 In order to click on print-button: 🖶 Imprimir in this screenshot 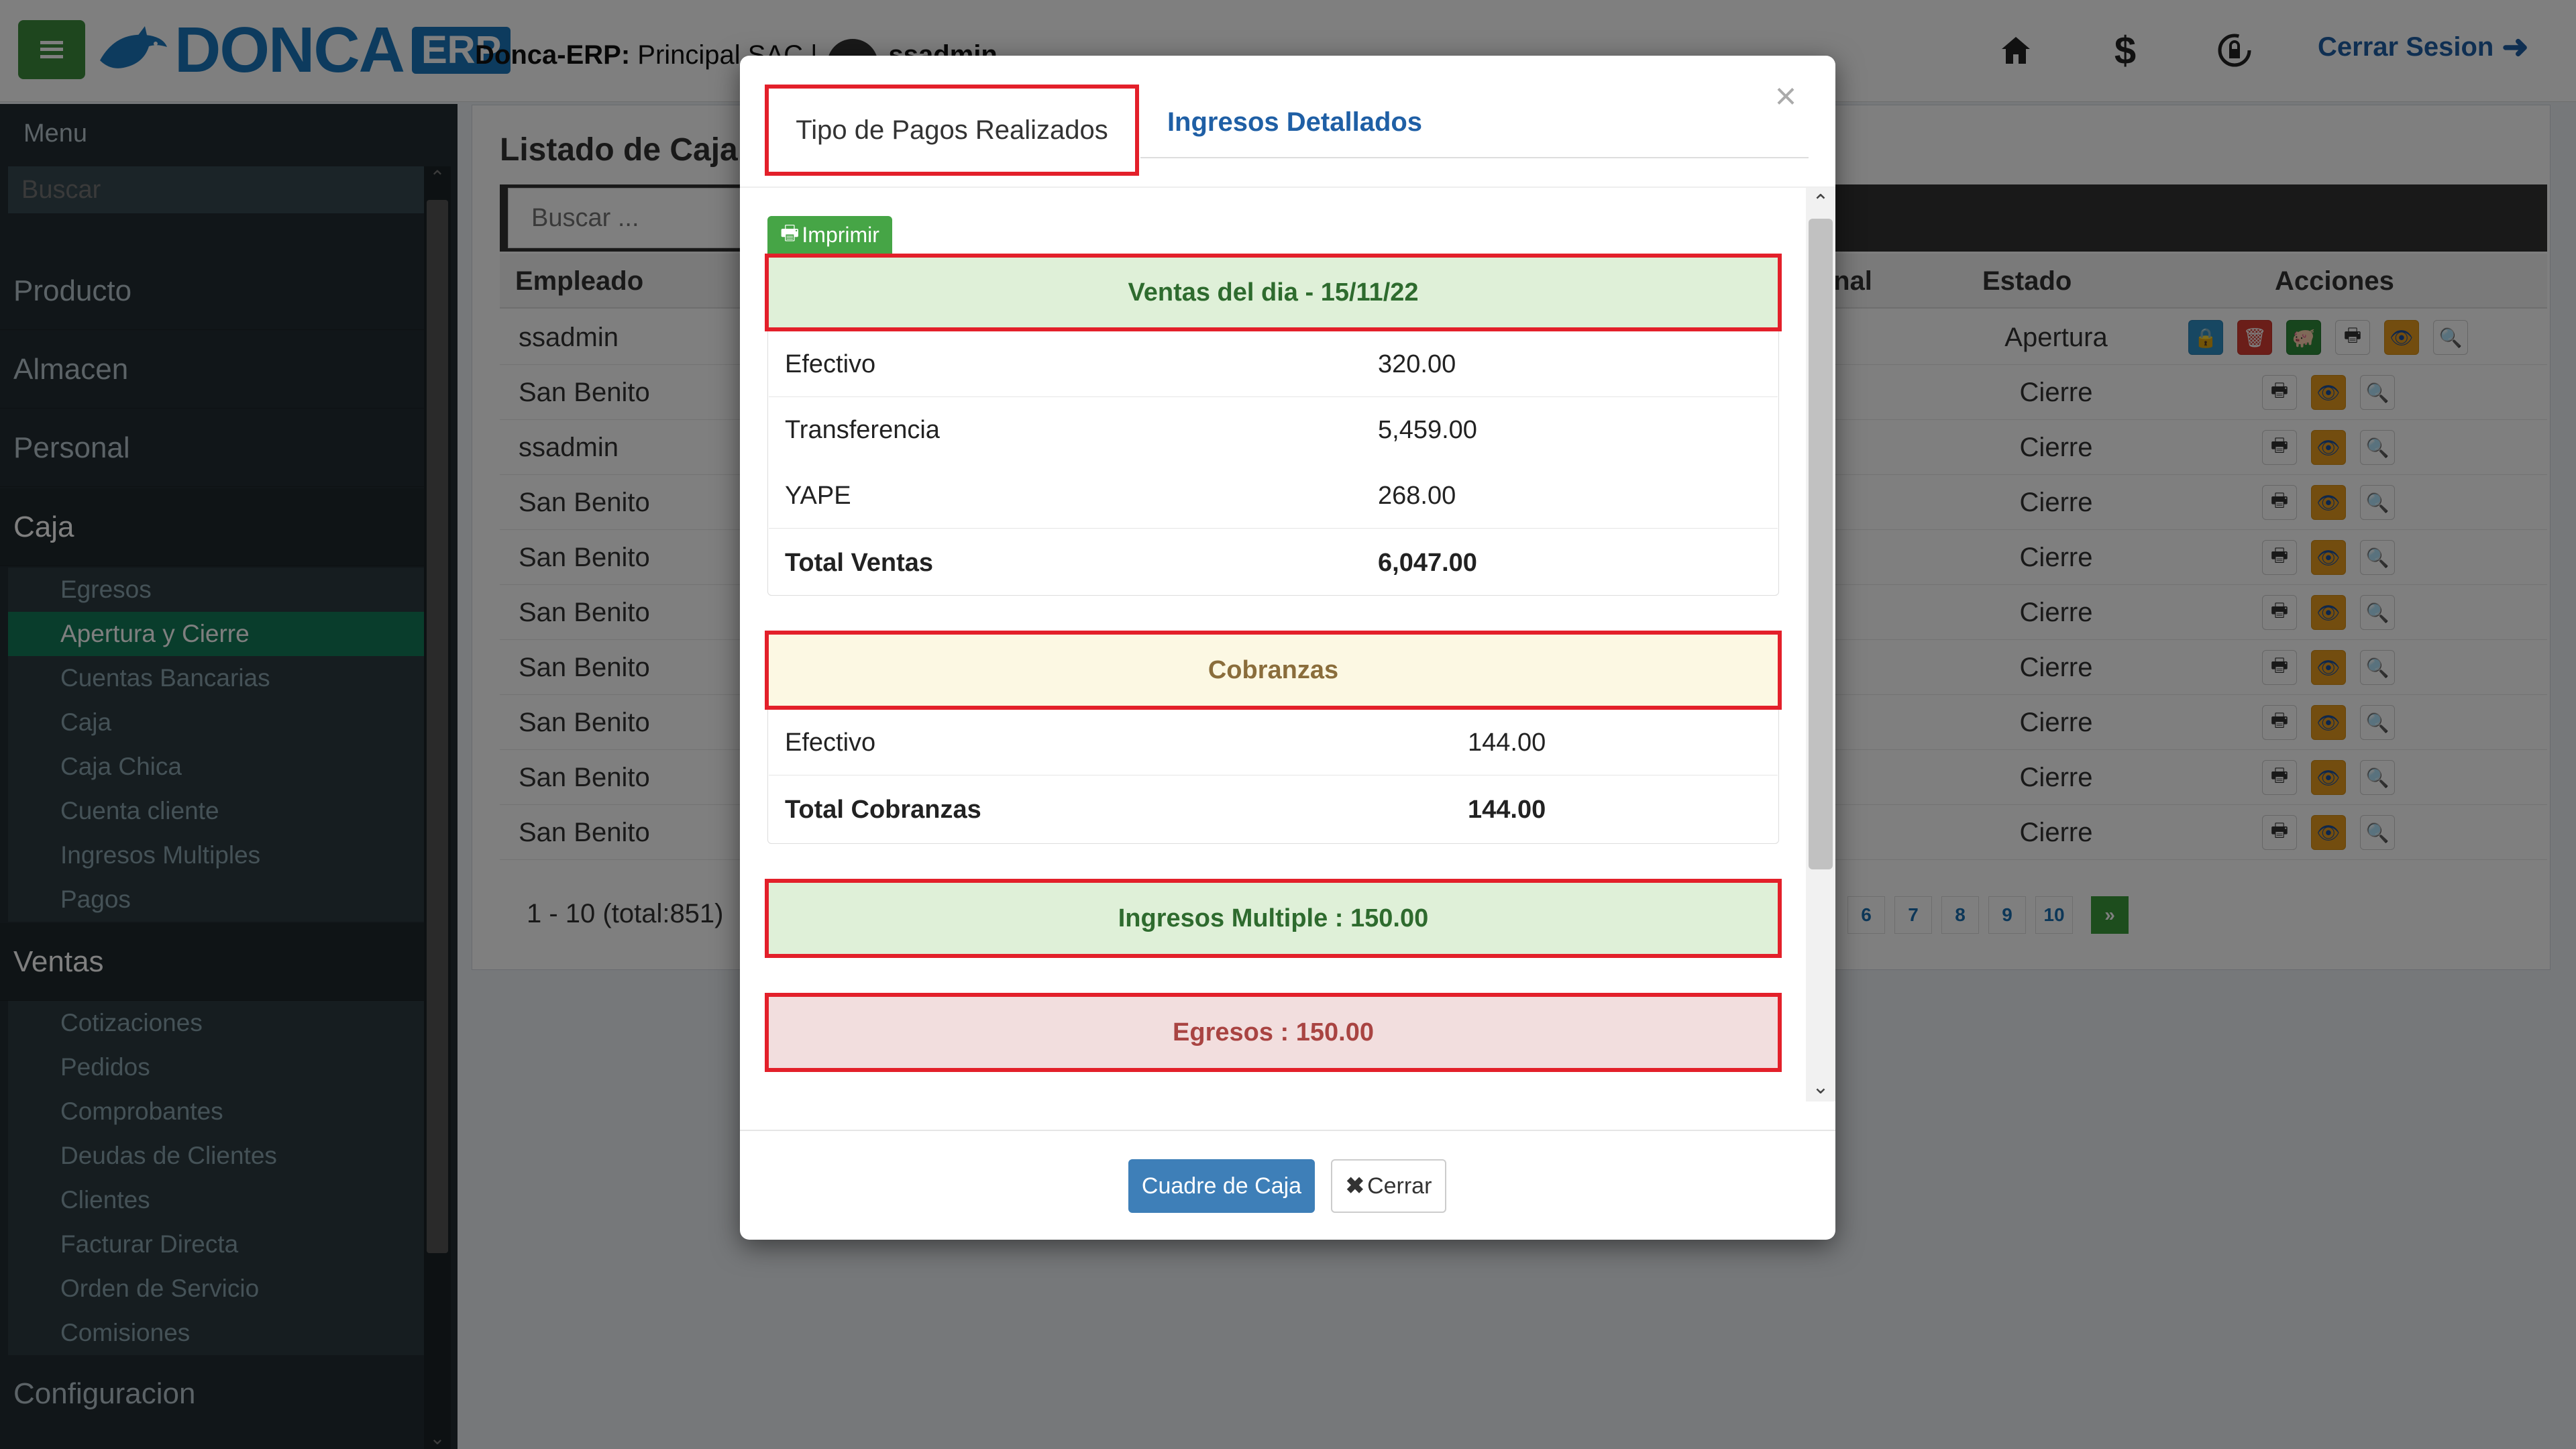, I will do `click(829, 235)`.